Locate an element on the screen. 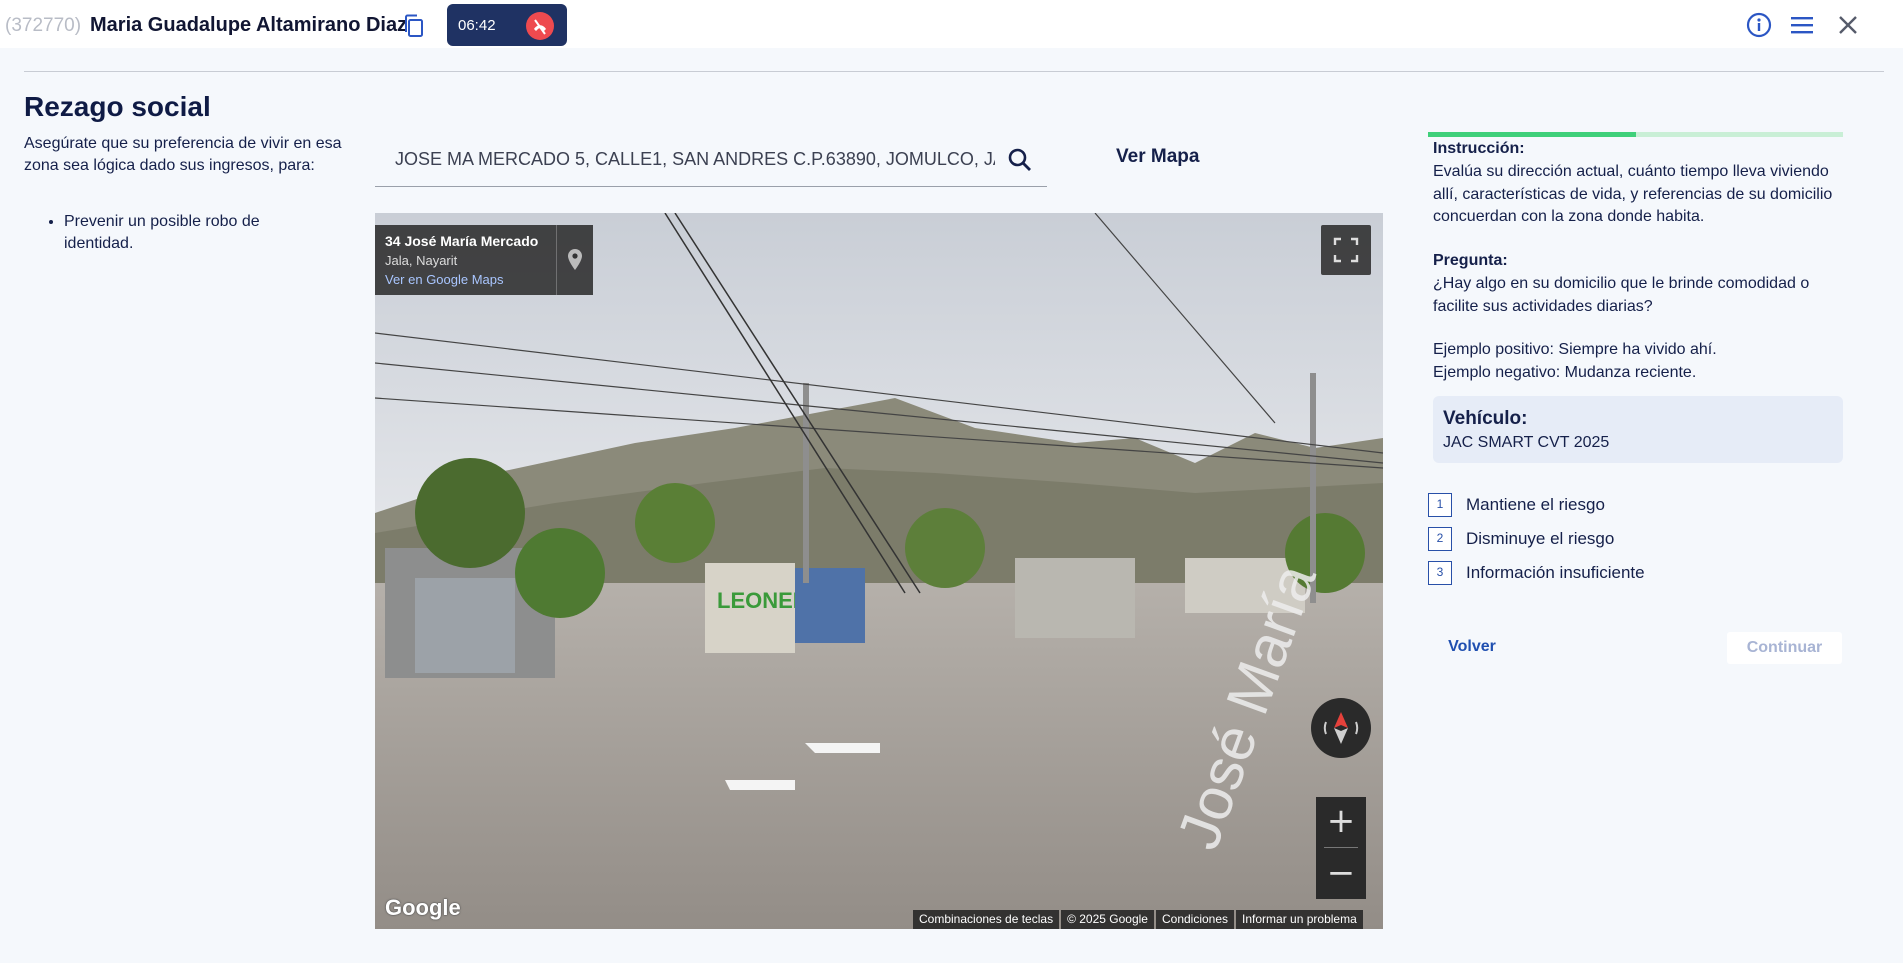 Image resolution: width=1903 pixels, height=963 pixels. zoom-control: + − is located at coordinates (1341, 848).